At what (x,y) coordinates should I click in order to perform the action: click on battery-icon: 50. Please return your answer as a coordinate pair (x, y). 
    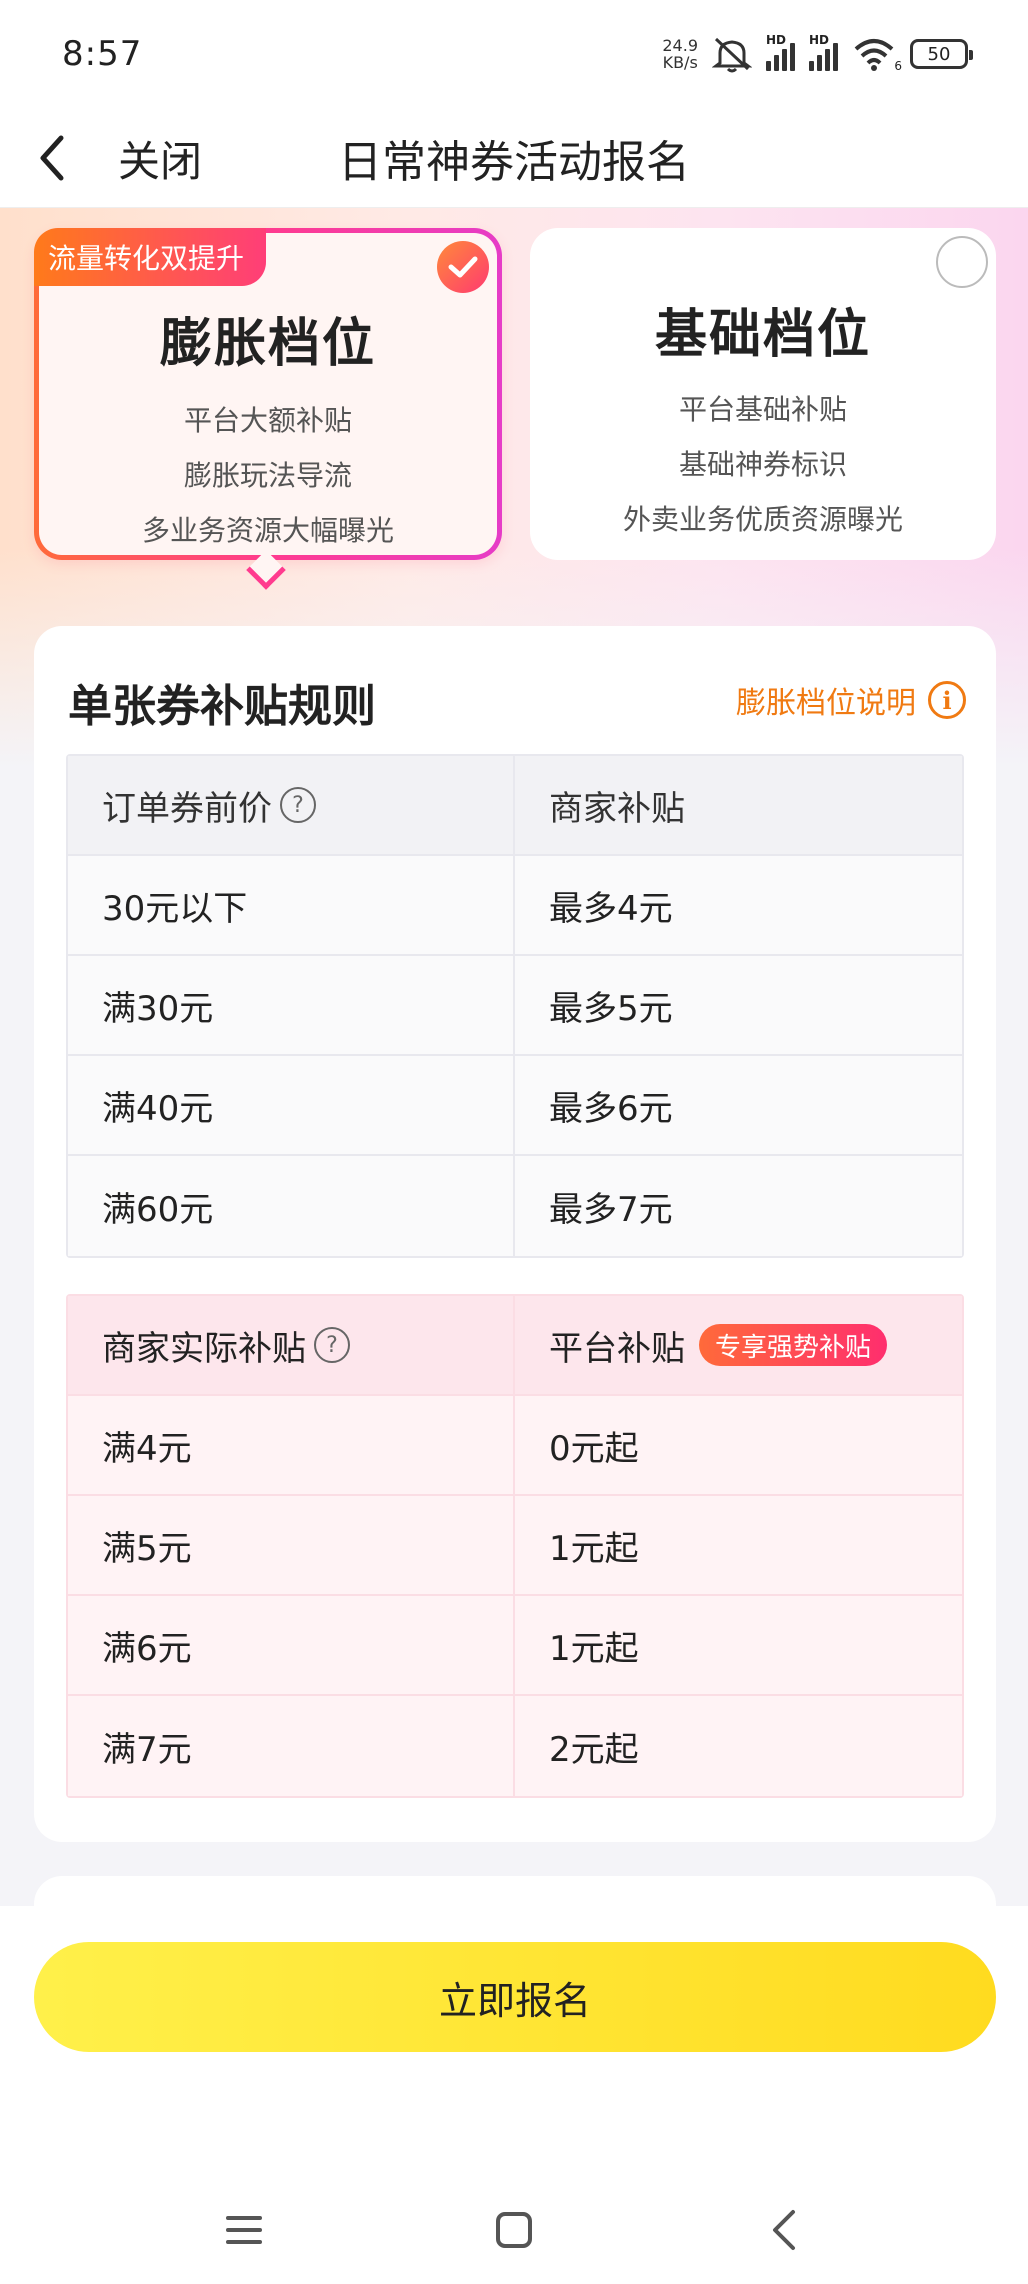
    Looking at the image, I should click on (941, 54).